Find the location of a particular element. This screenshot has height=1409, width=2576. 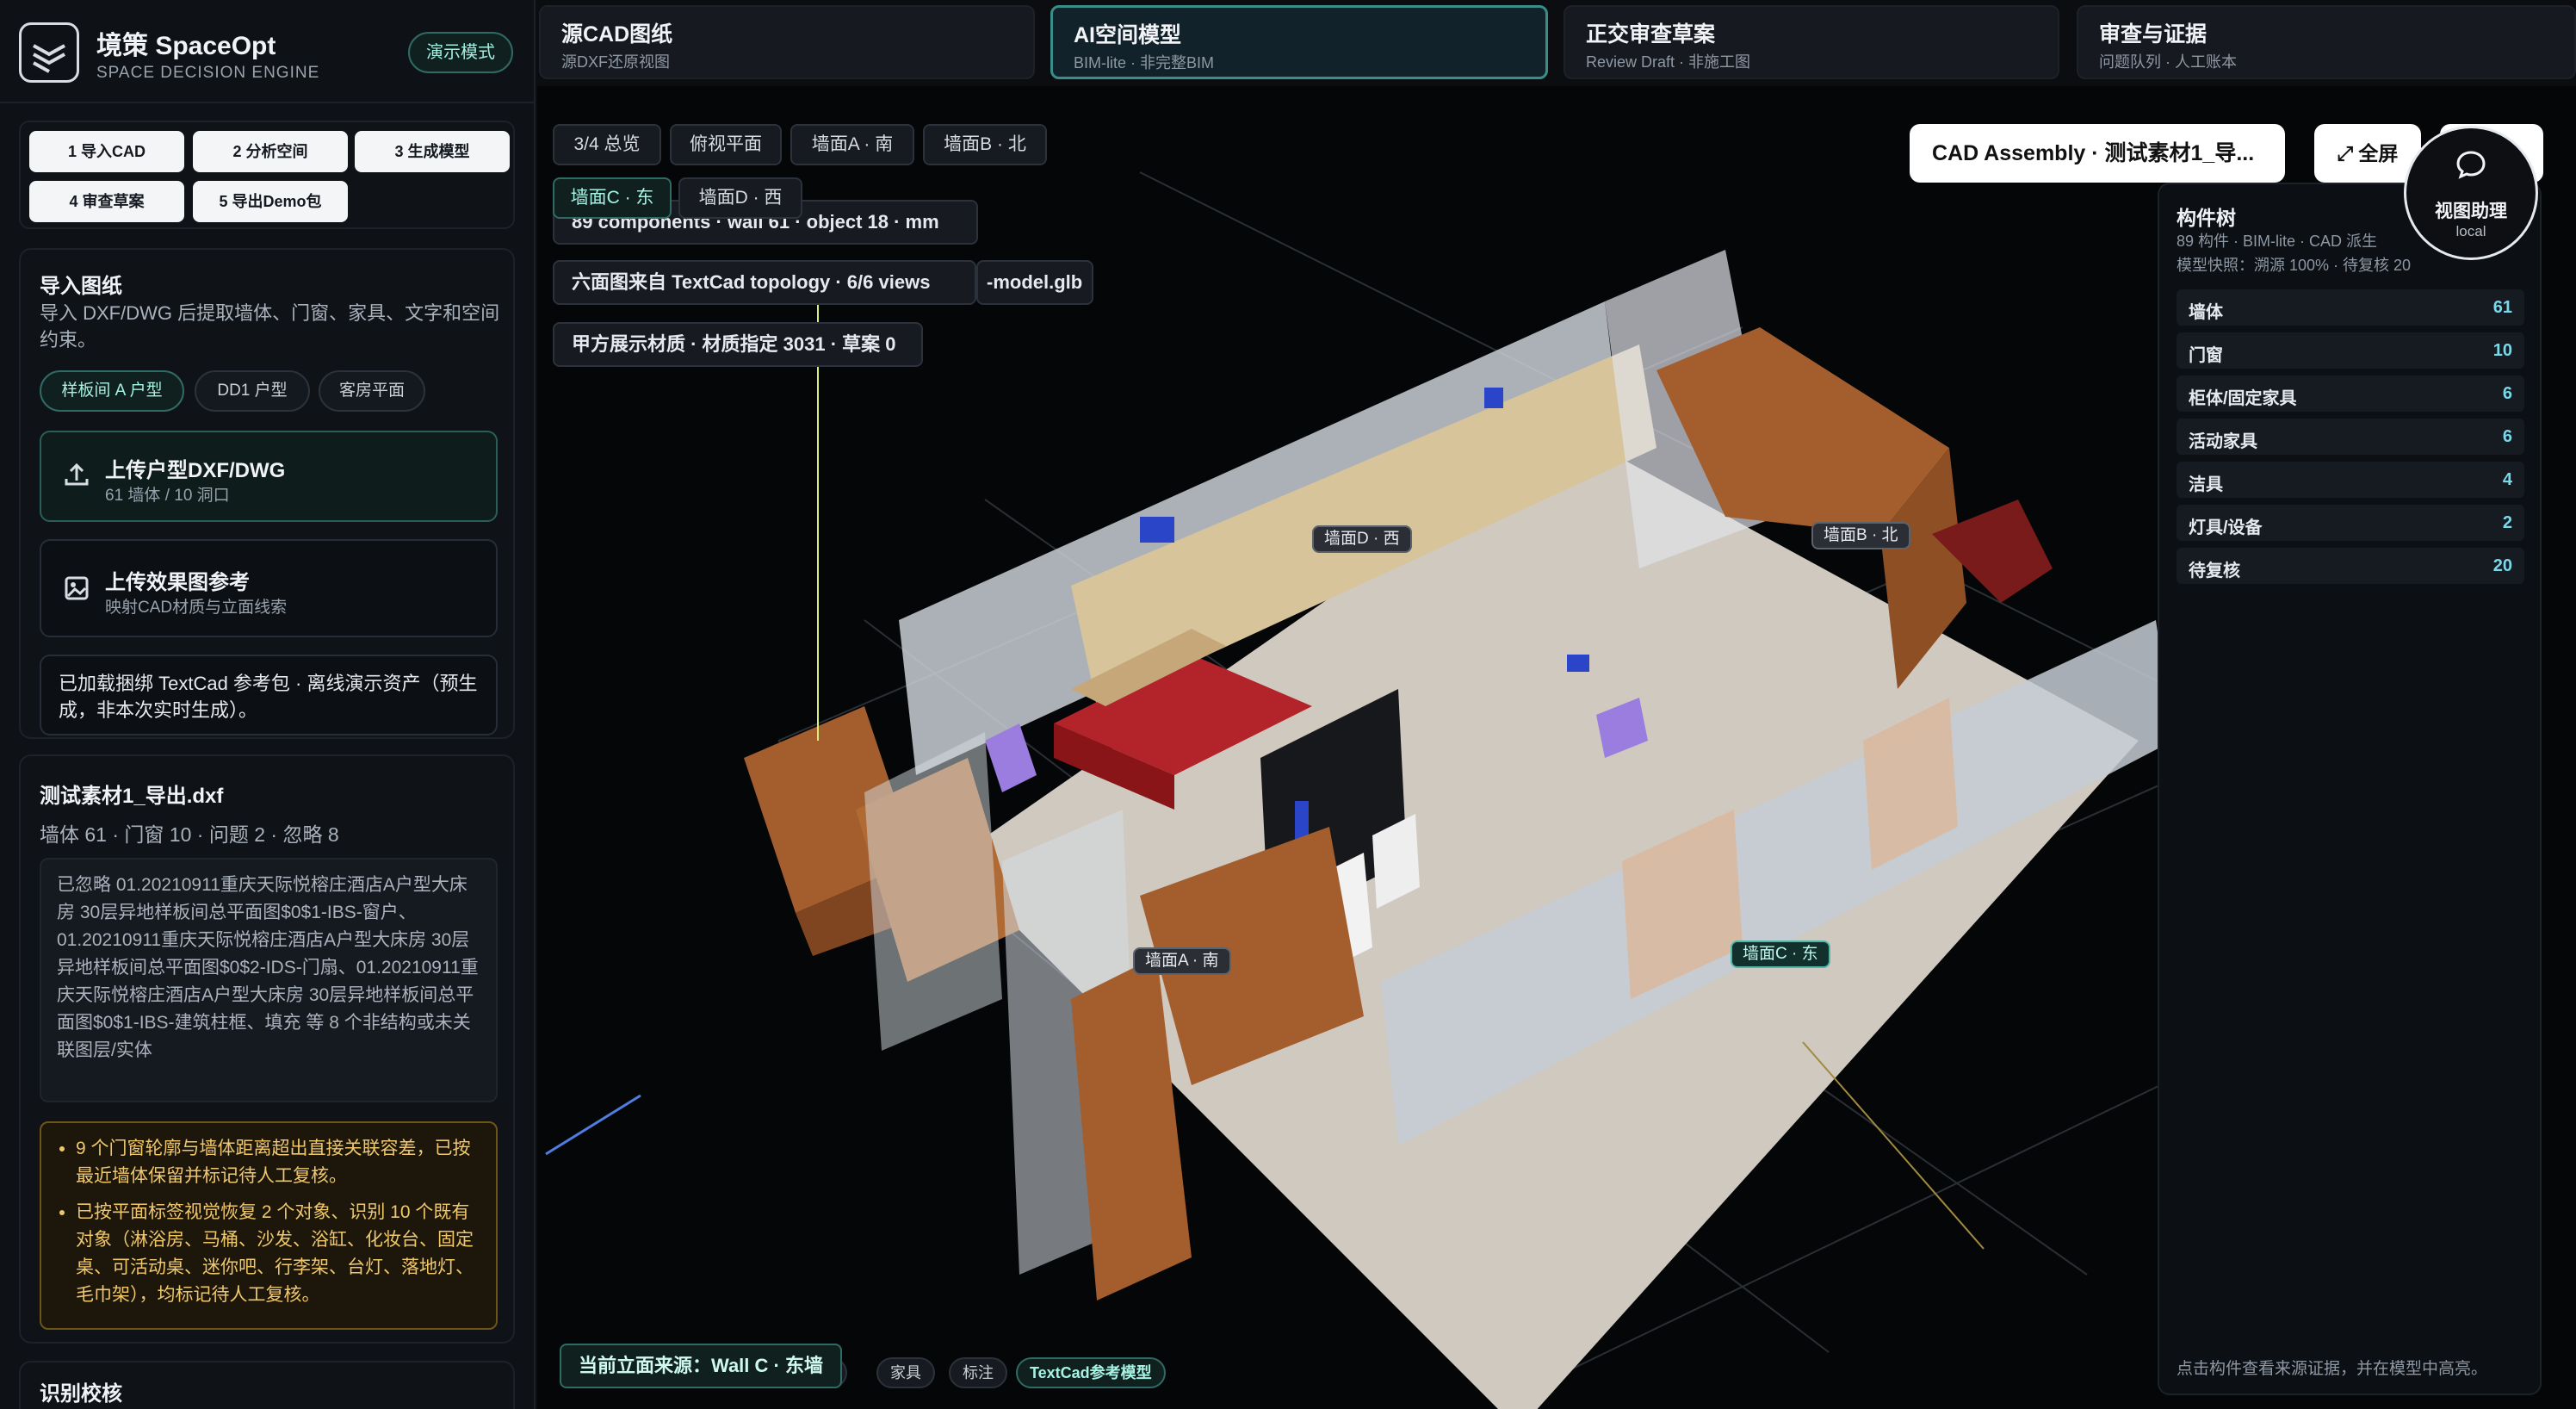

image-icon is located at coordinates (77, 592).